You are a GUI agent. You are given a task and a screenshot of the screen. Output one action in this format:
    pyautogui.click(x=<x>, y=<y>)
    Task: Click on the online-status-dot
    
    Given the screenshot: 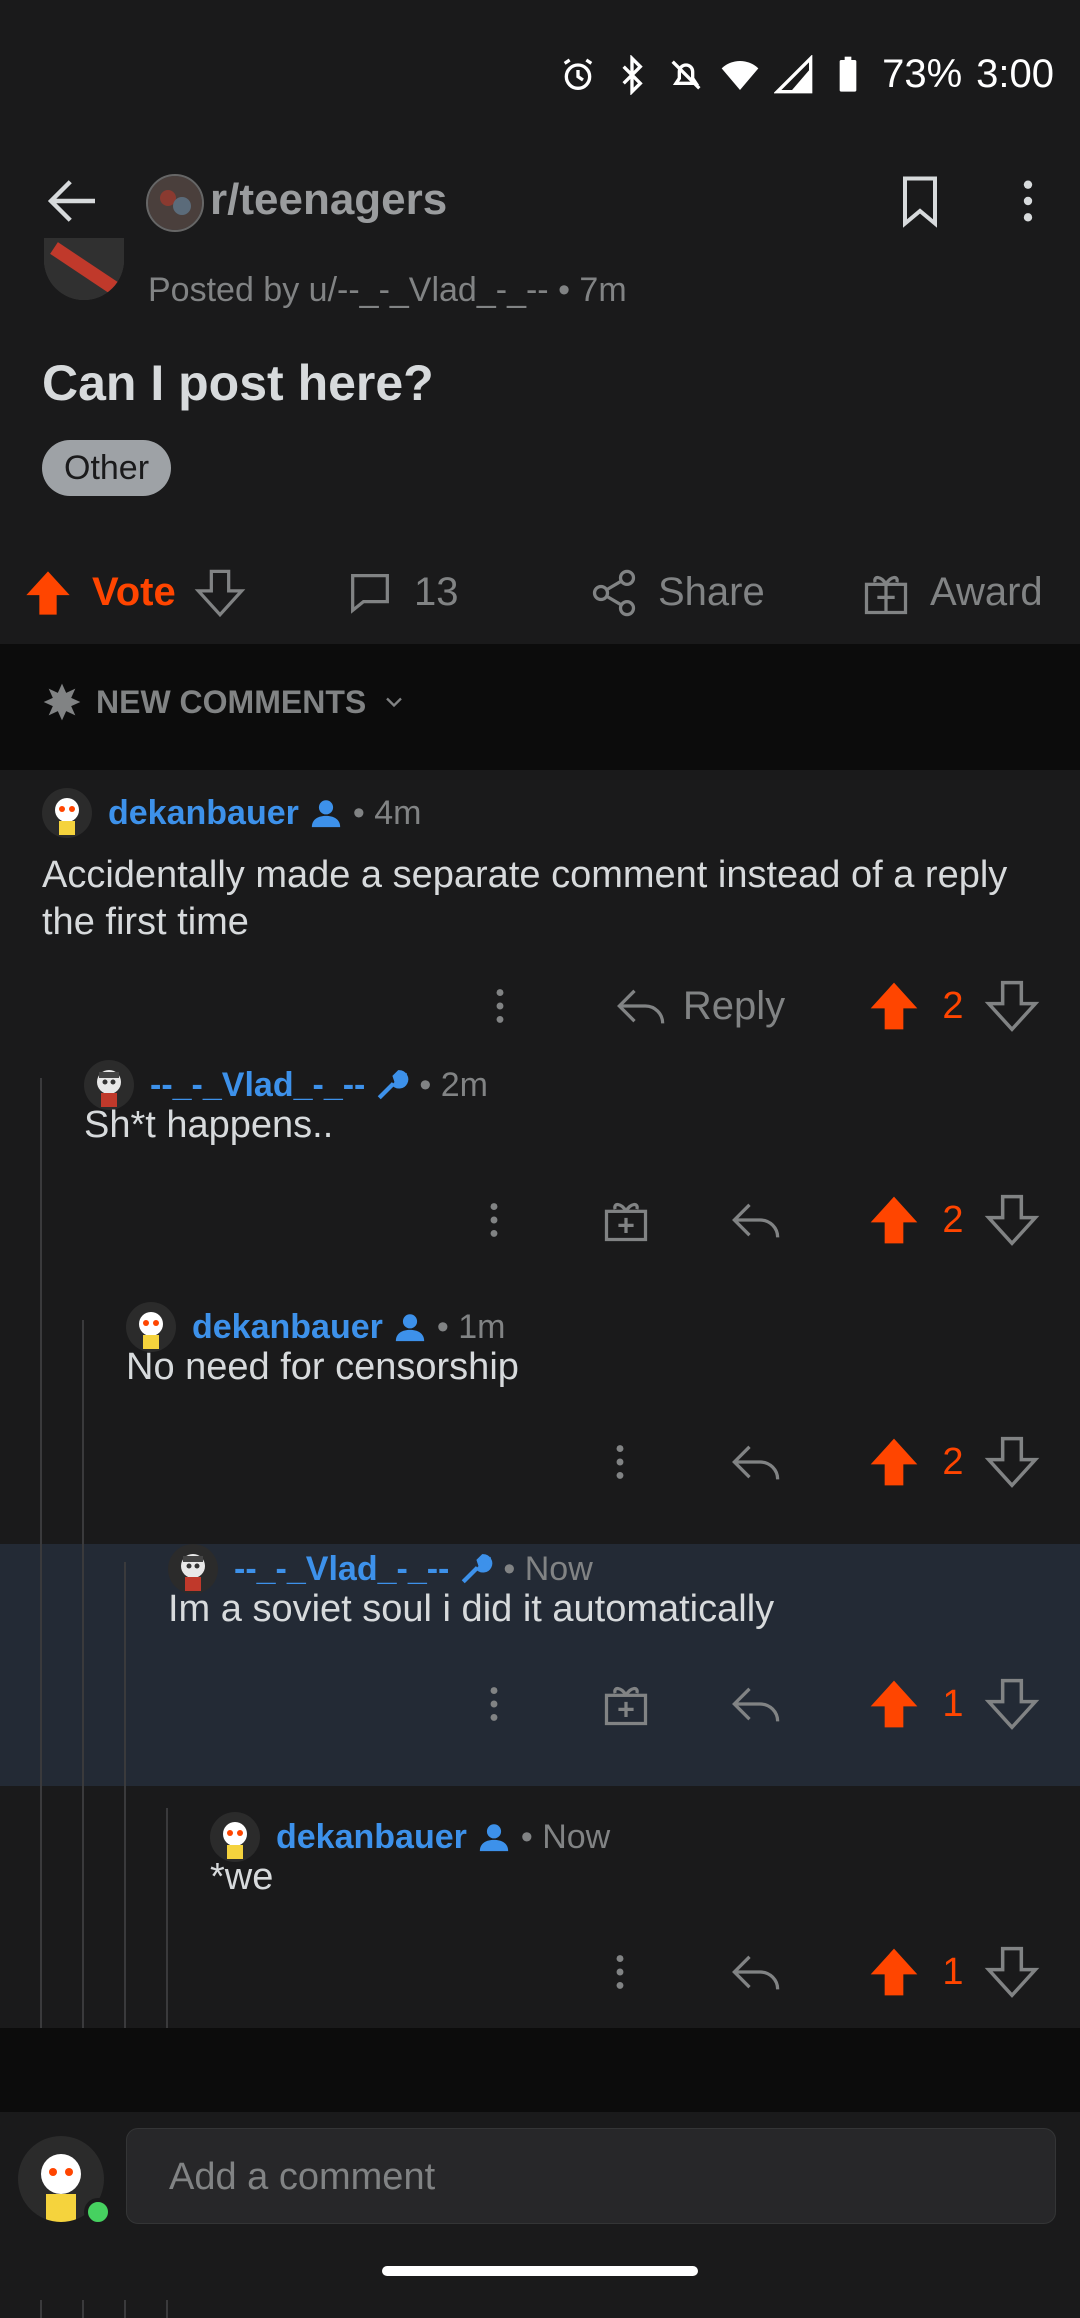 What is the action you would take?
    pyautogui.click(x=98, y=2212)
    